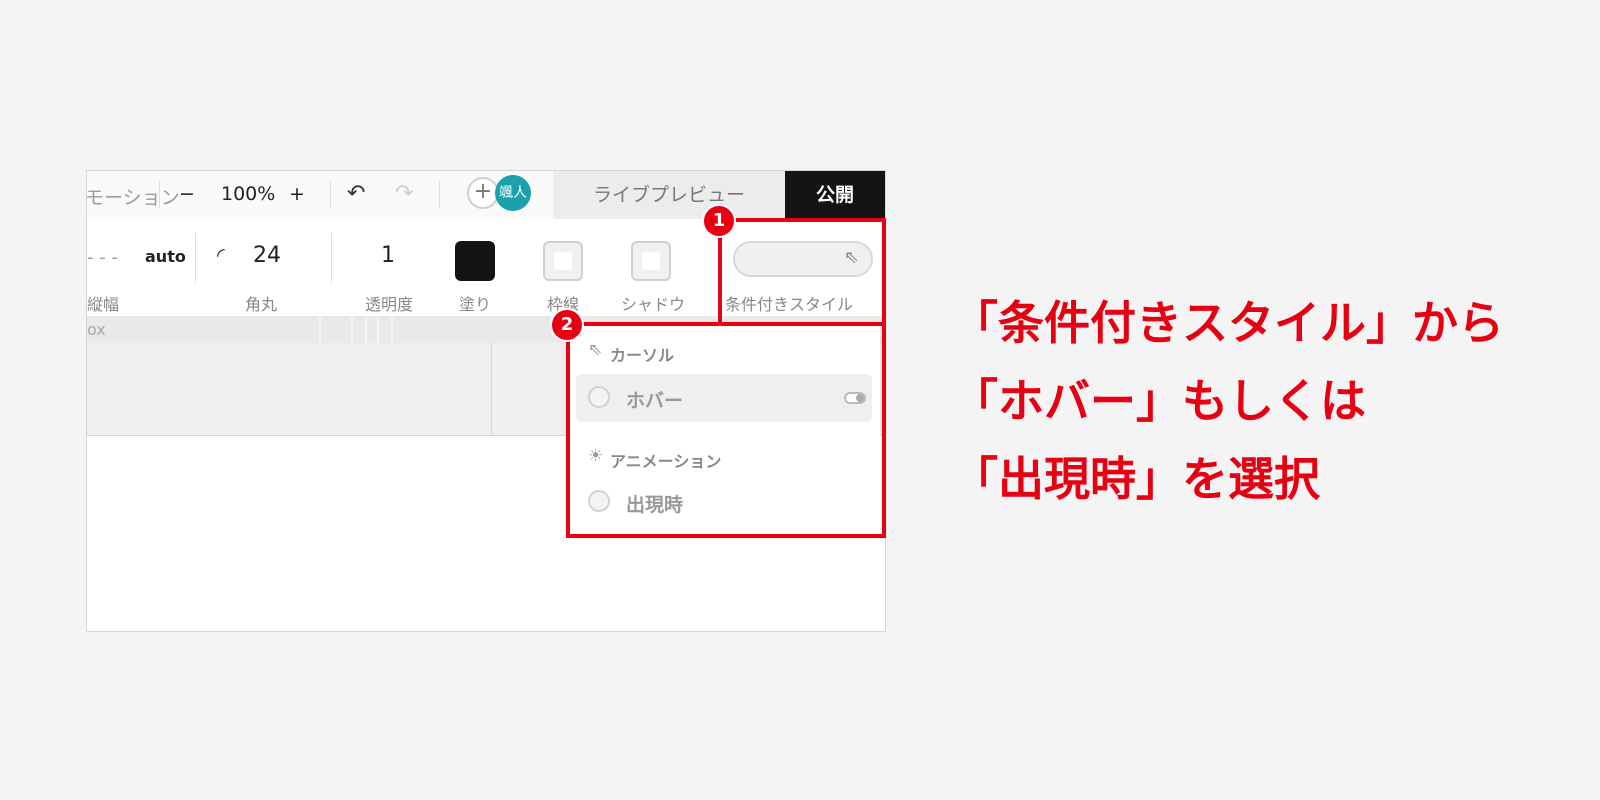 This screenshot has width=1600, height=800. I want to click on publish-button: 公開, so click(835, 195).